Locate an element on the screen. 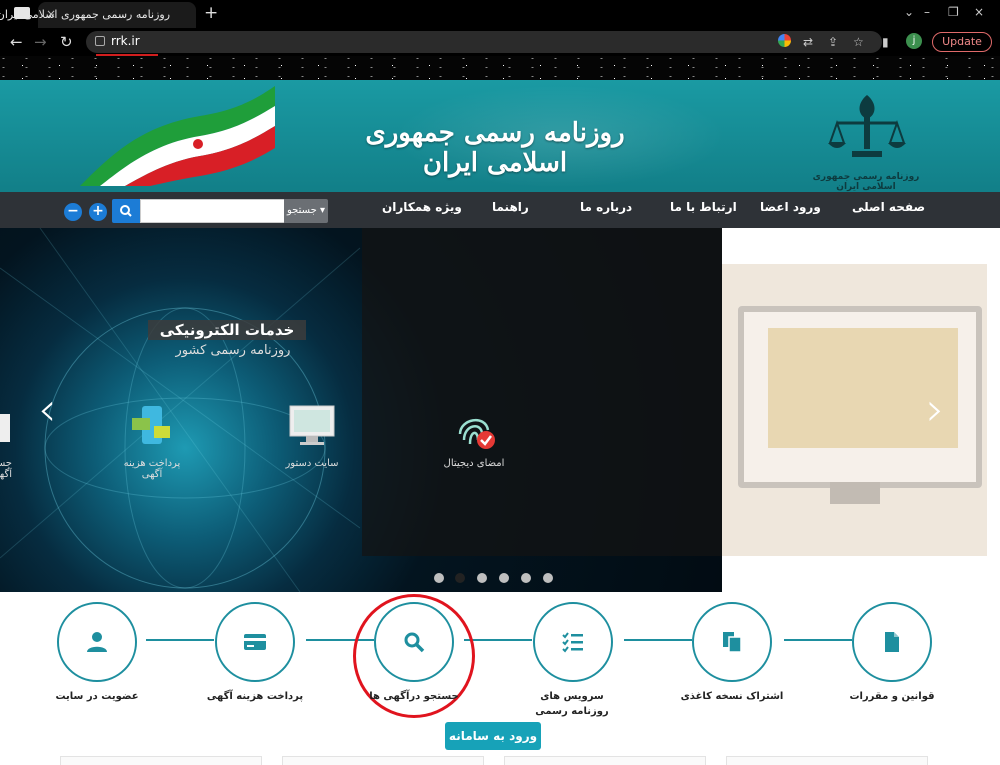  nav-contact: ارتباط با ما is located at coordinates (703, 207).